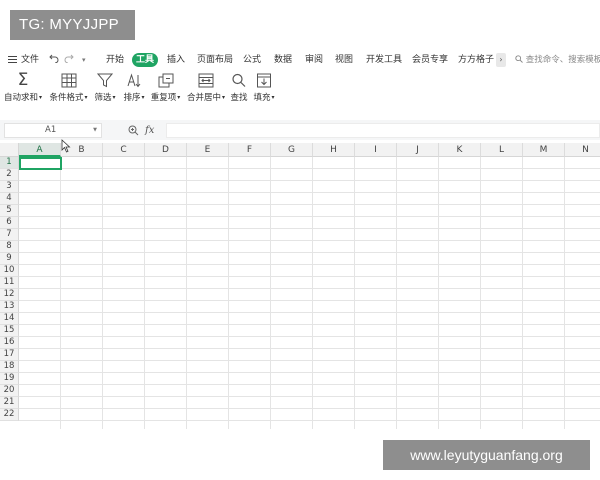 This screenshot has height=480, width=600. I want to click on column-header: F, so click(250, 150).